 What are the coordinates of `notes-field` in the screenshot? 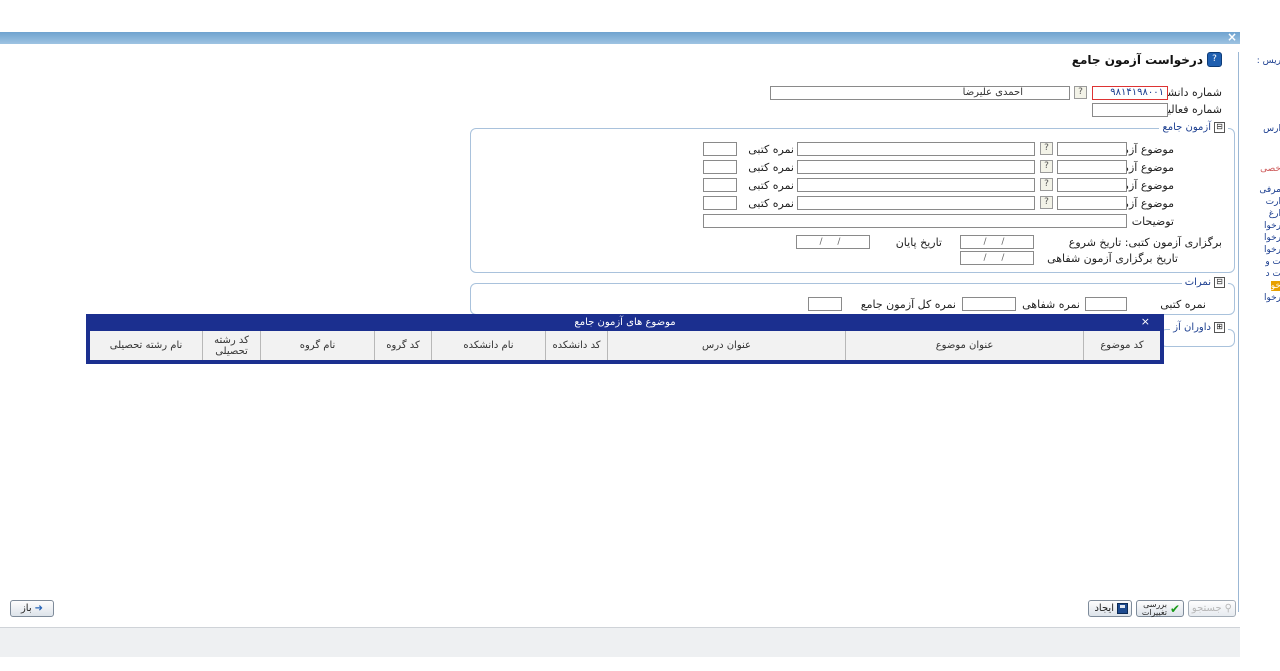 It's located at (915, 221).